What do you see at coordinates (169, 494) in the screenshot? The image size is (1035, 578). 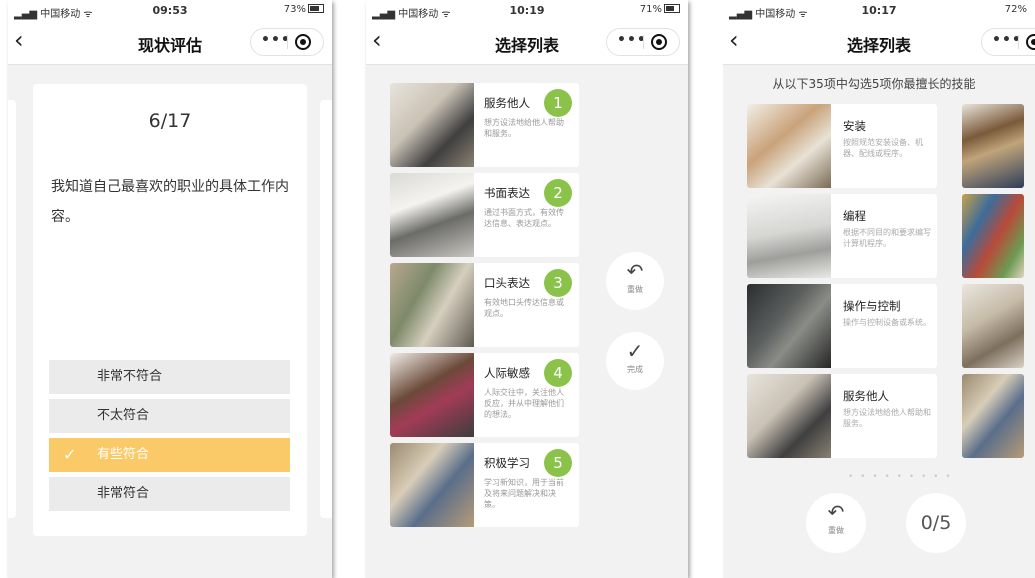 I see `option-very-consistent: 非常符合` at bounding box center [169, 494].